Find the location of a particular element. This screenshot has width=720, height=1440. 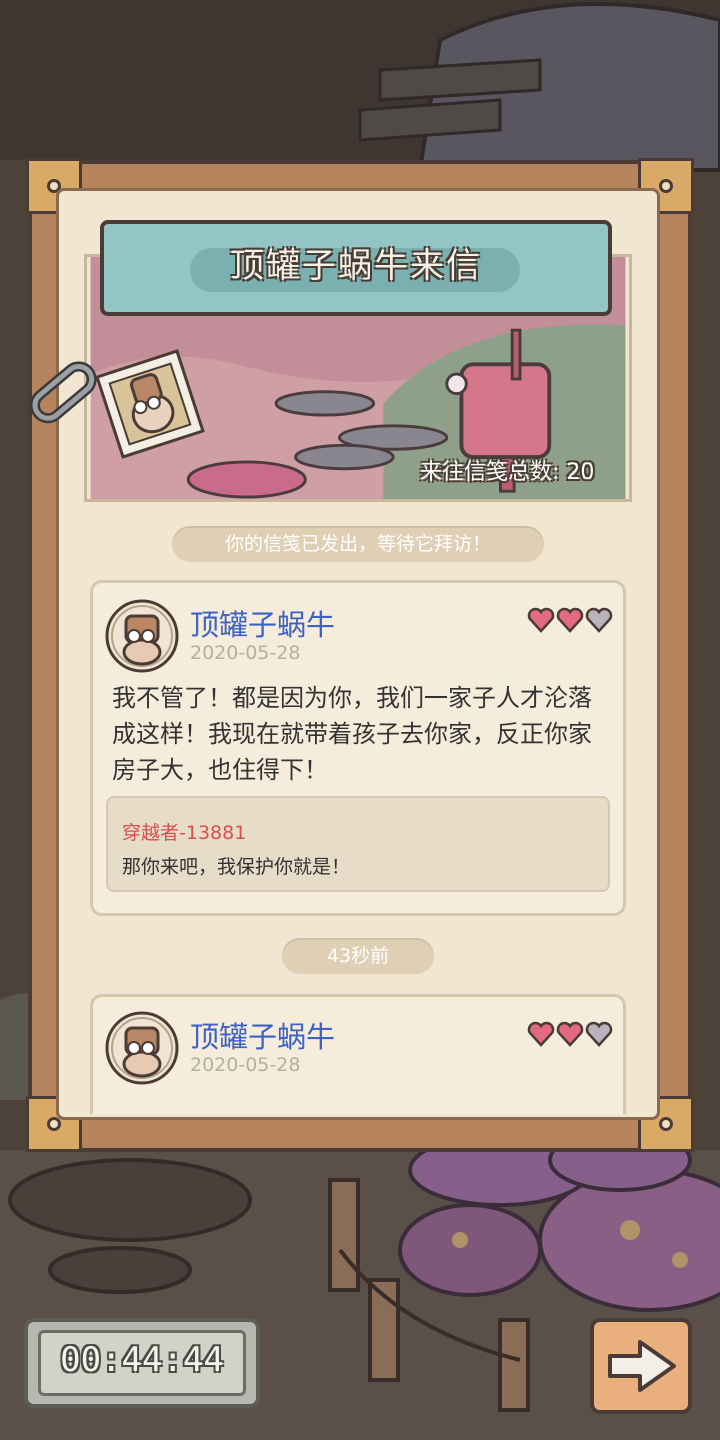

reply-text: 那你来吧，我保护你就是！ is located at coordinates (236, 867).